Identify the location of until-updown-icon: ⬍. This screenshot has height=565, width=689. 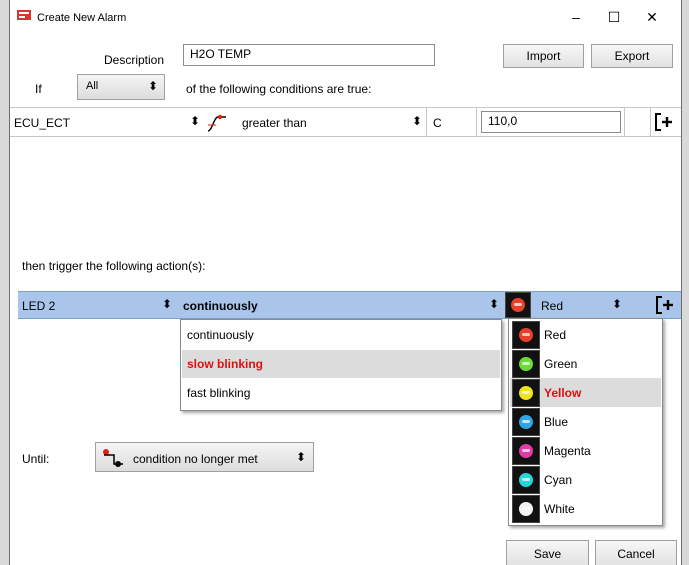
(301, 457).